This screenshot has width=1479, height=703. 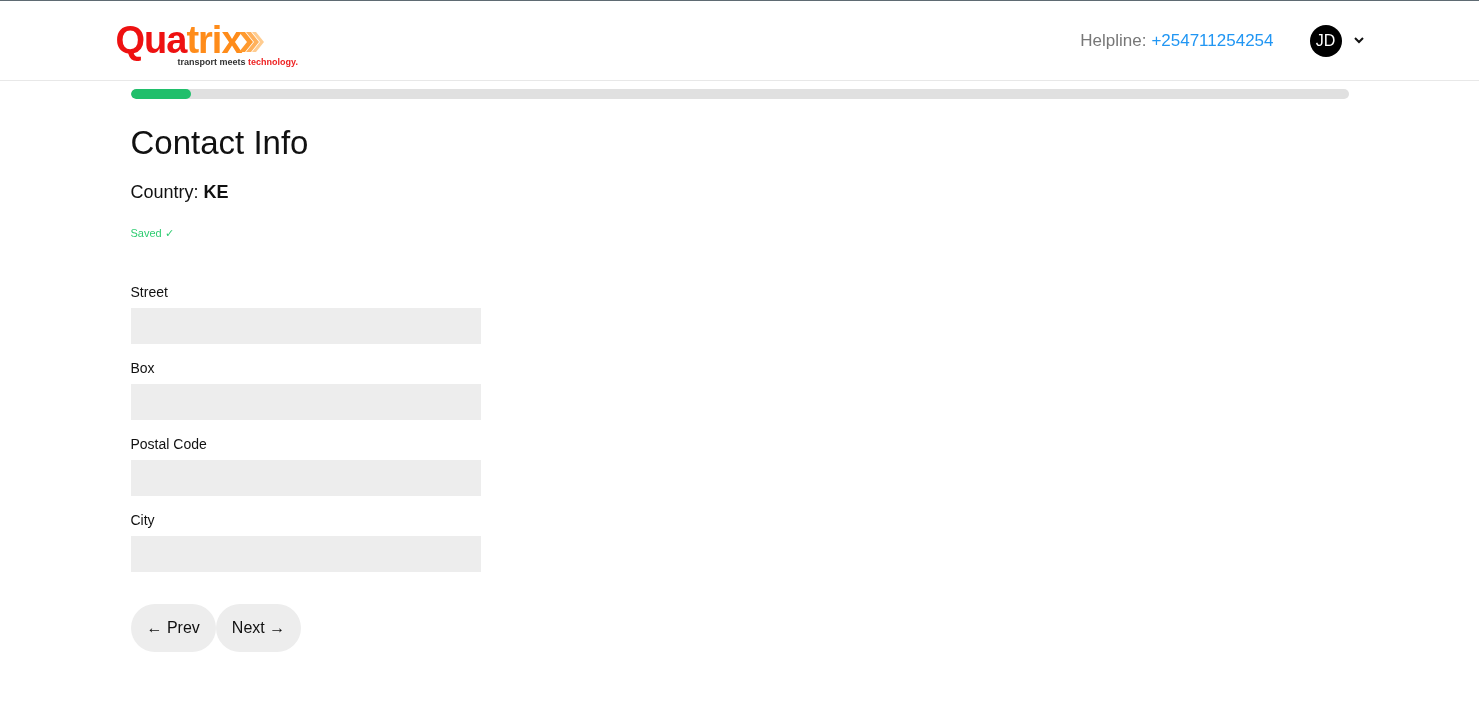 What do you see at coordinates (173, 628) in the screenshot?
I see `prev-button: ← Prev` at bounding box center [173, 628].